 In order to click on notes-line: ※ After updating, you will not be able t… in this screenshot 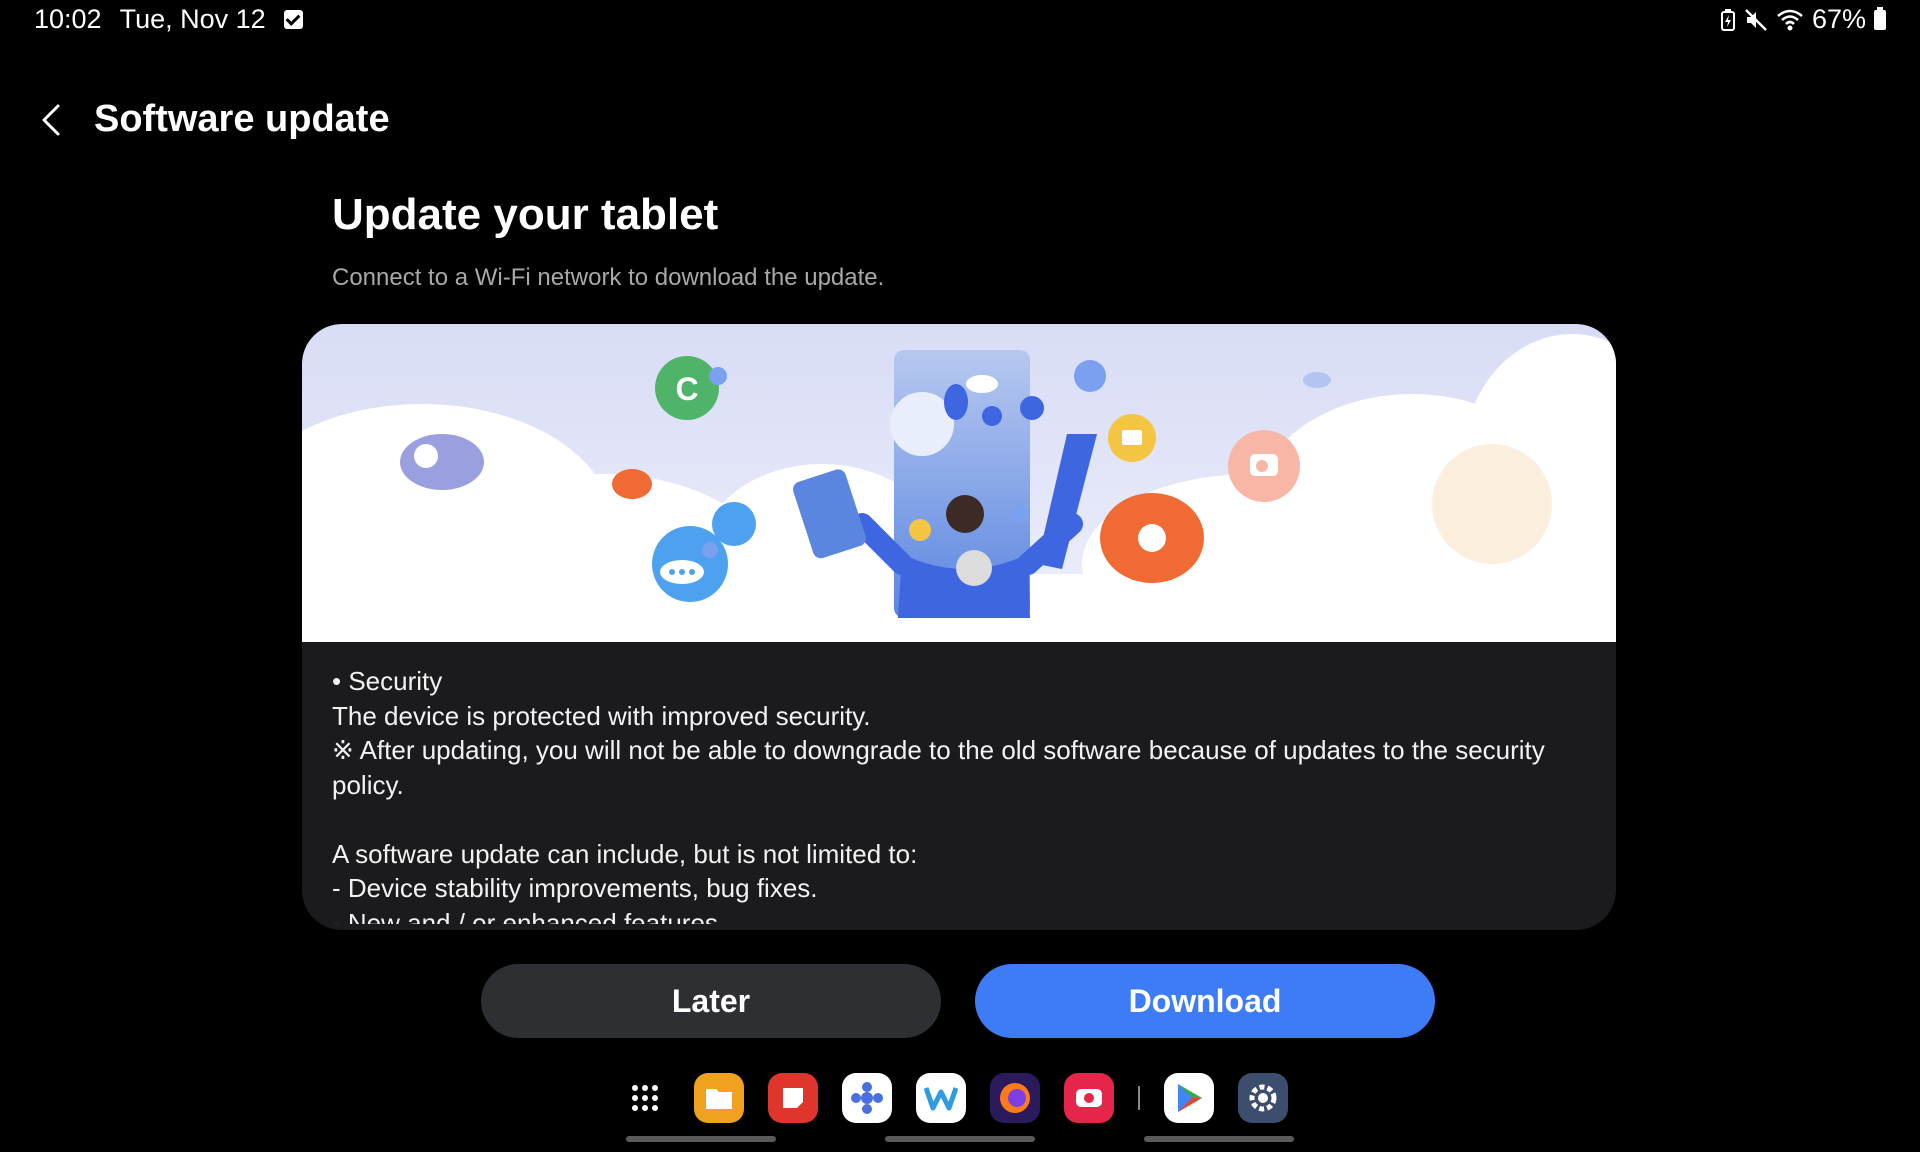, I will do `click(938, 767)`.